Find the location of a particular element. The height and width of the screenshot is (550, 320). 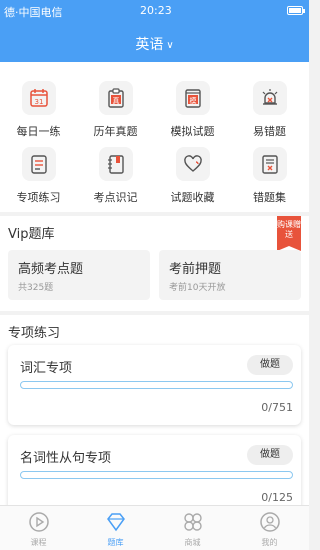

mock-paper-icon-text: 模 is located at coordinates (192, 100).